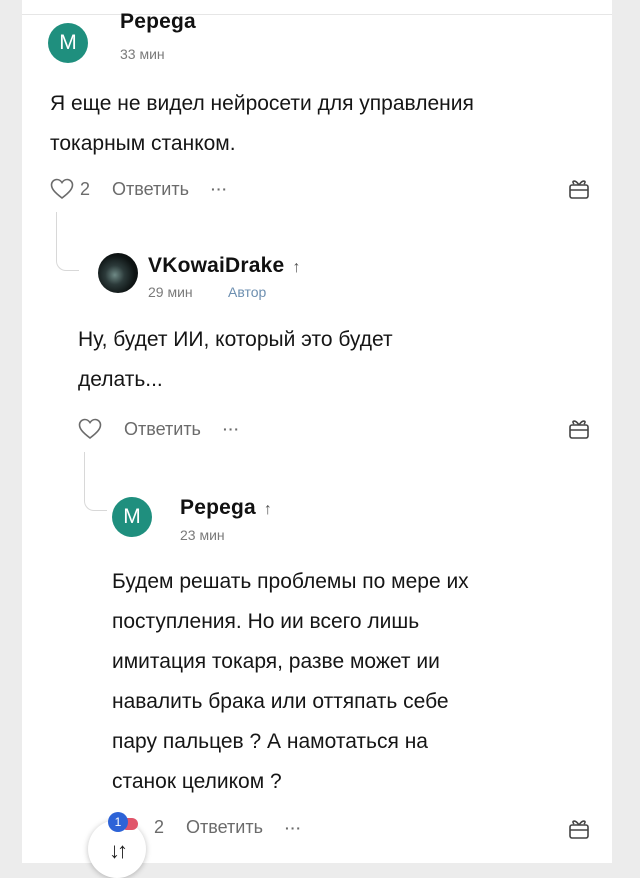 Image resolution: width=640 pixels, height=878 pixels. I want to click on comment-time: 33 мин, so click(142, 54).